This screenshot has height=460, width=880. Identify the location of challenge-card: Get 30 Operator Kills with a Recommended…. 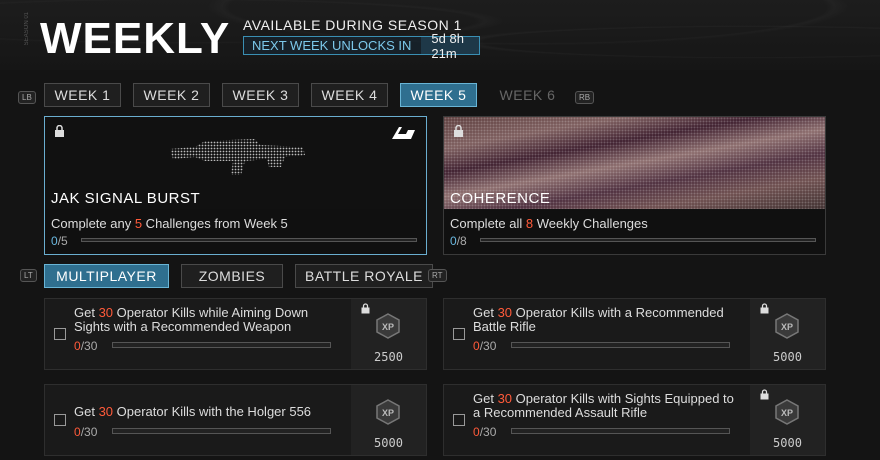
(634, 334).